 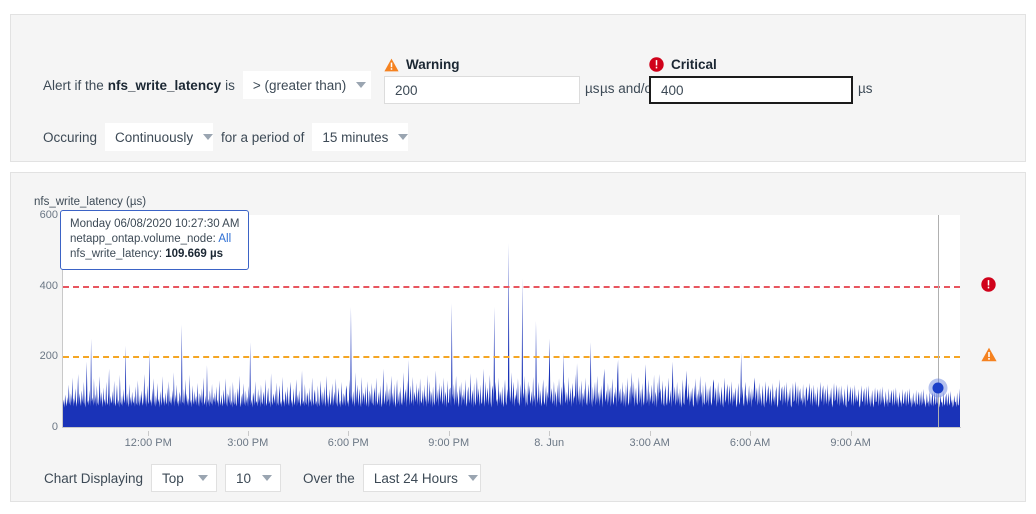 I want to click on chart-rank-dropdown: Top, so click(x=184, y=478).